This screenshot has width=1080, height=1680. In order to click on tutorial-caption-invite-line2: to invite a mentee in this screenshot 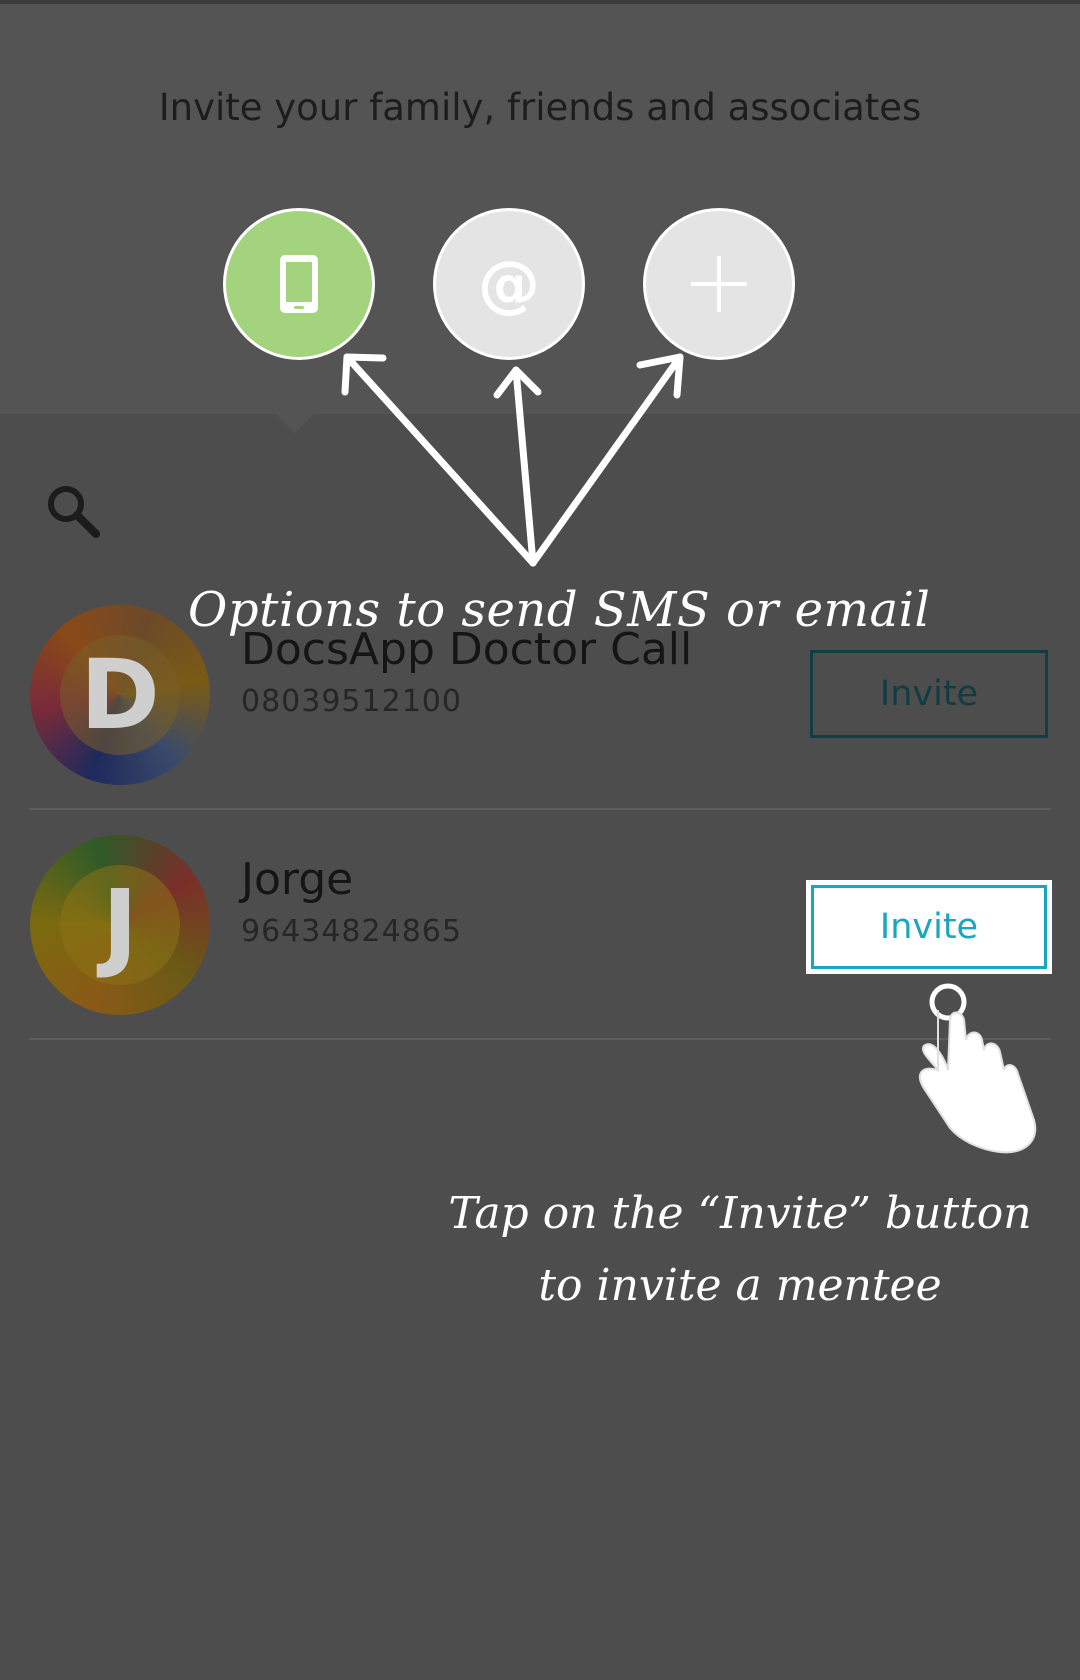, I will do `click(740, 1285)`.